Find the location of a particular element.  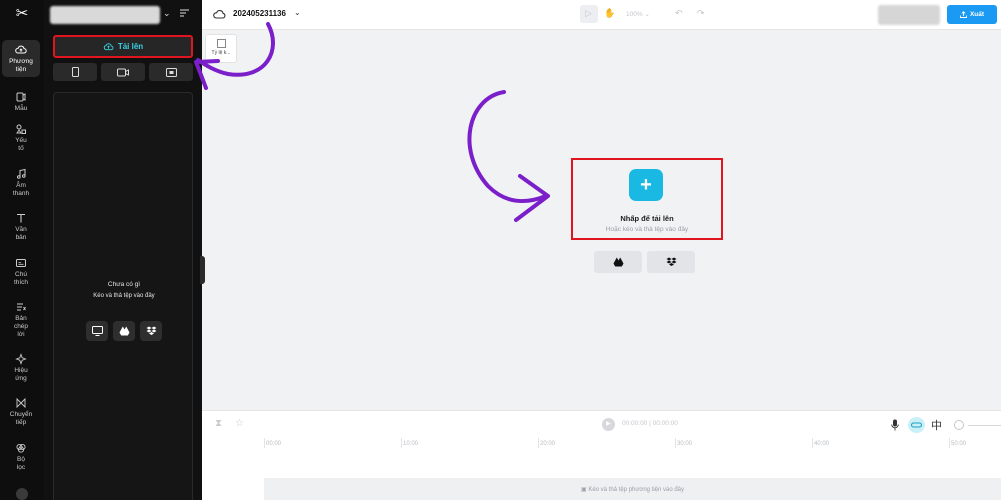

rail-item-label: Chuyển tiếp is located at coordinates (21, 418).